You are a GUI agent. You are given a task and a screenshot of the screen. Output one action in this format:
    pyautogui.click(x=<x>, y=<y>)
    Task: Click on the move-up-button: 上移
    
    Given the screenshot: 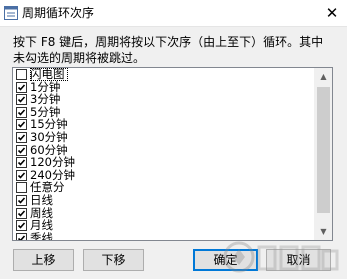 What is the action you would take?
    pyautogui.click(x=43, y=260)
    